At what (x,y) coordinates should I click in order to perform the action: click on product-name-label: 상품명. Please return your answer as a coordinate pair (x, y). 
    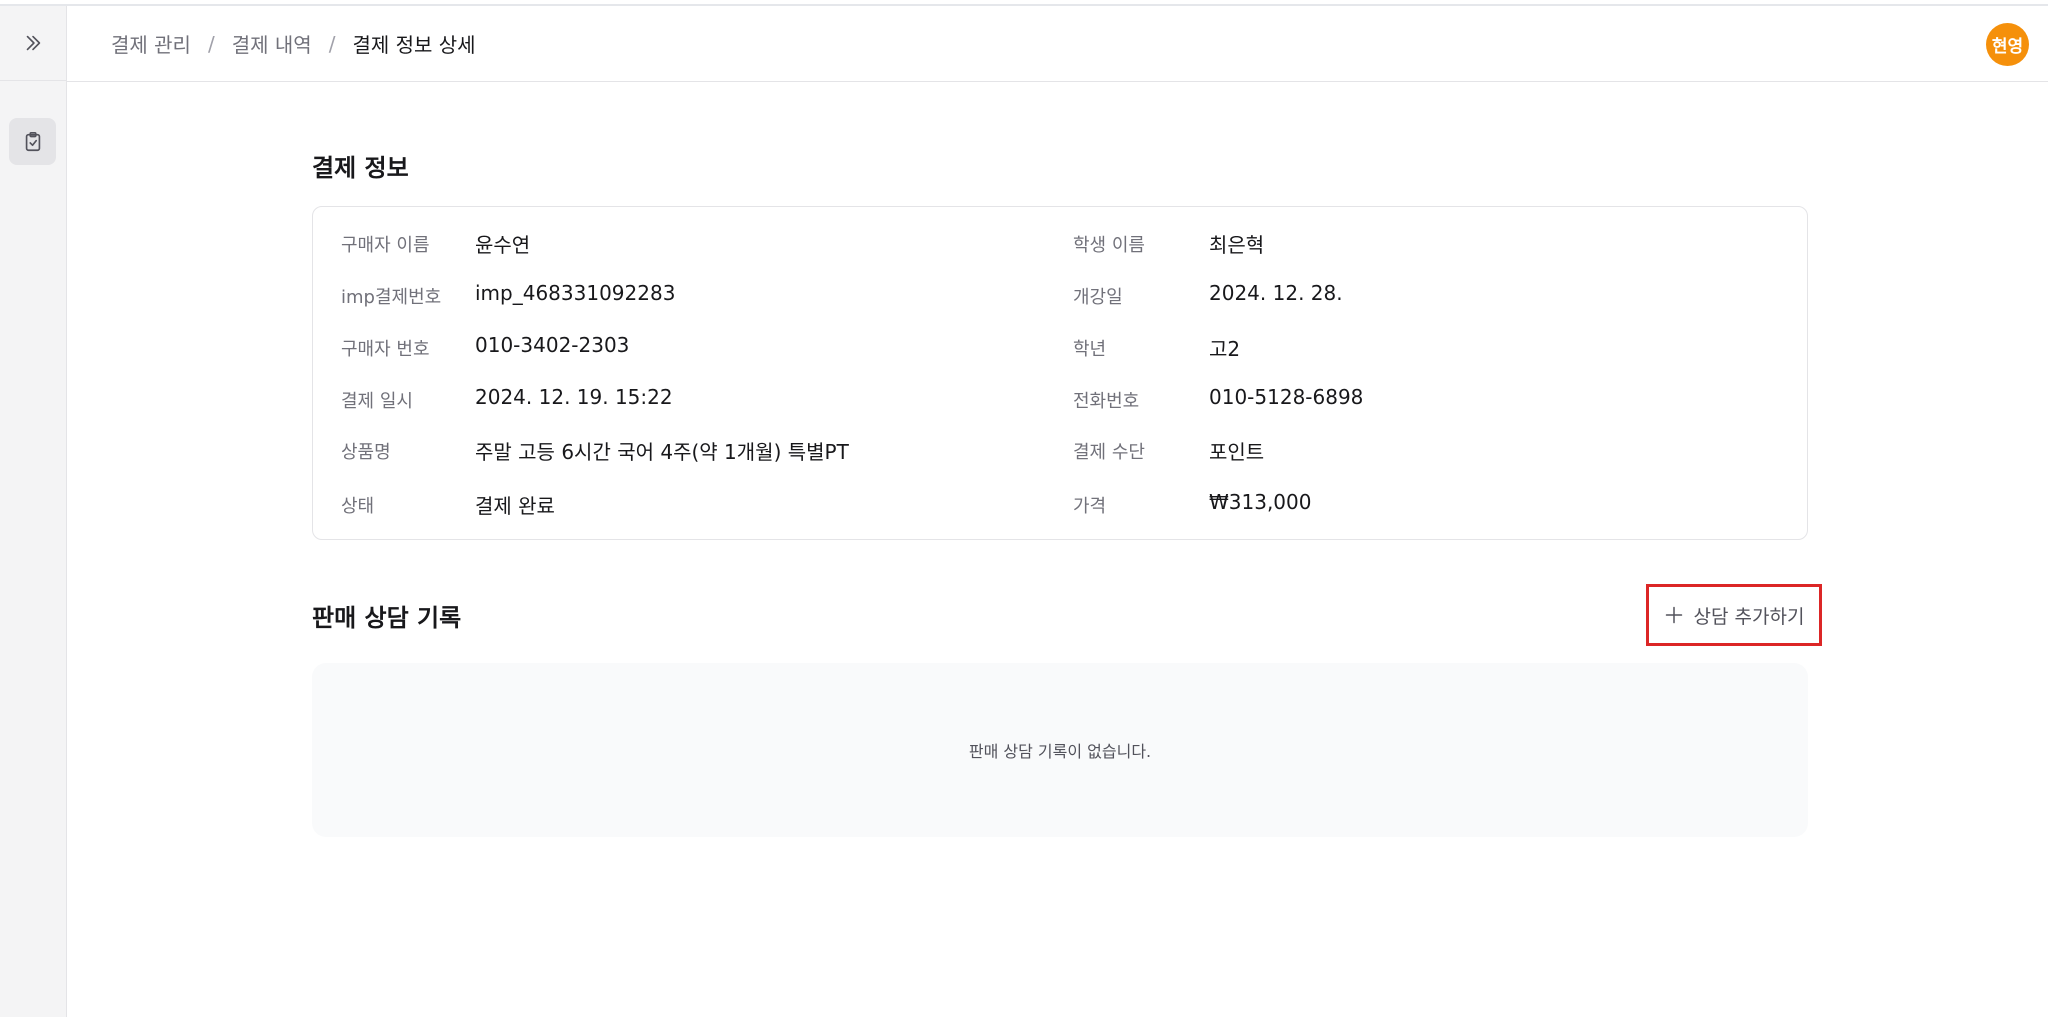
    Looking at the image, I should click on (366, 452).